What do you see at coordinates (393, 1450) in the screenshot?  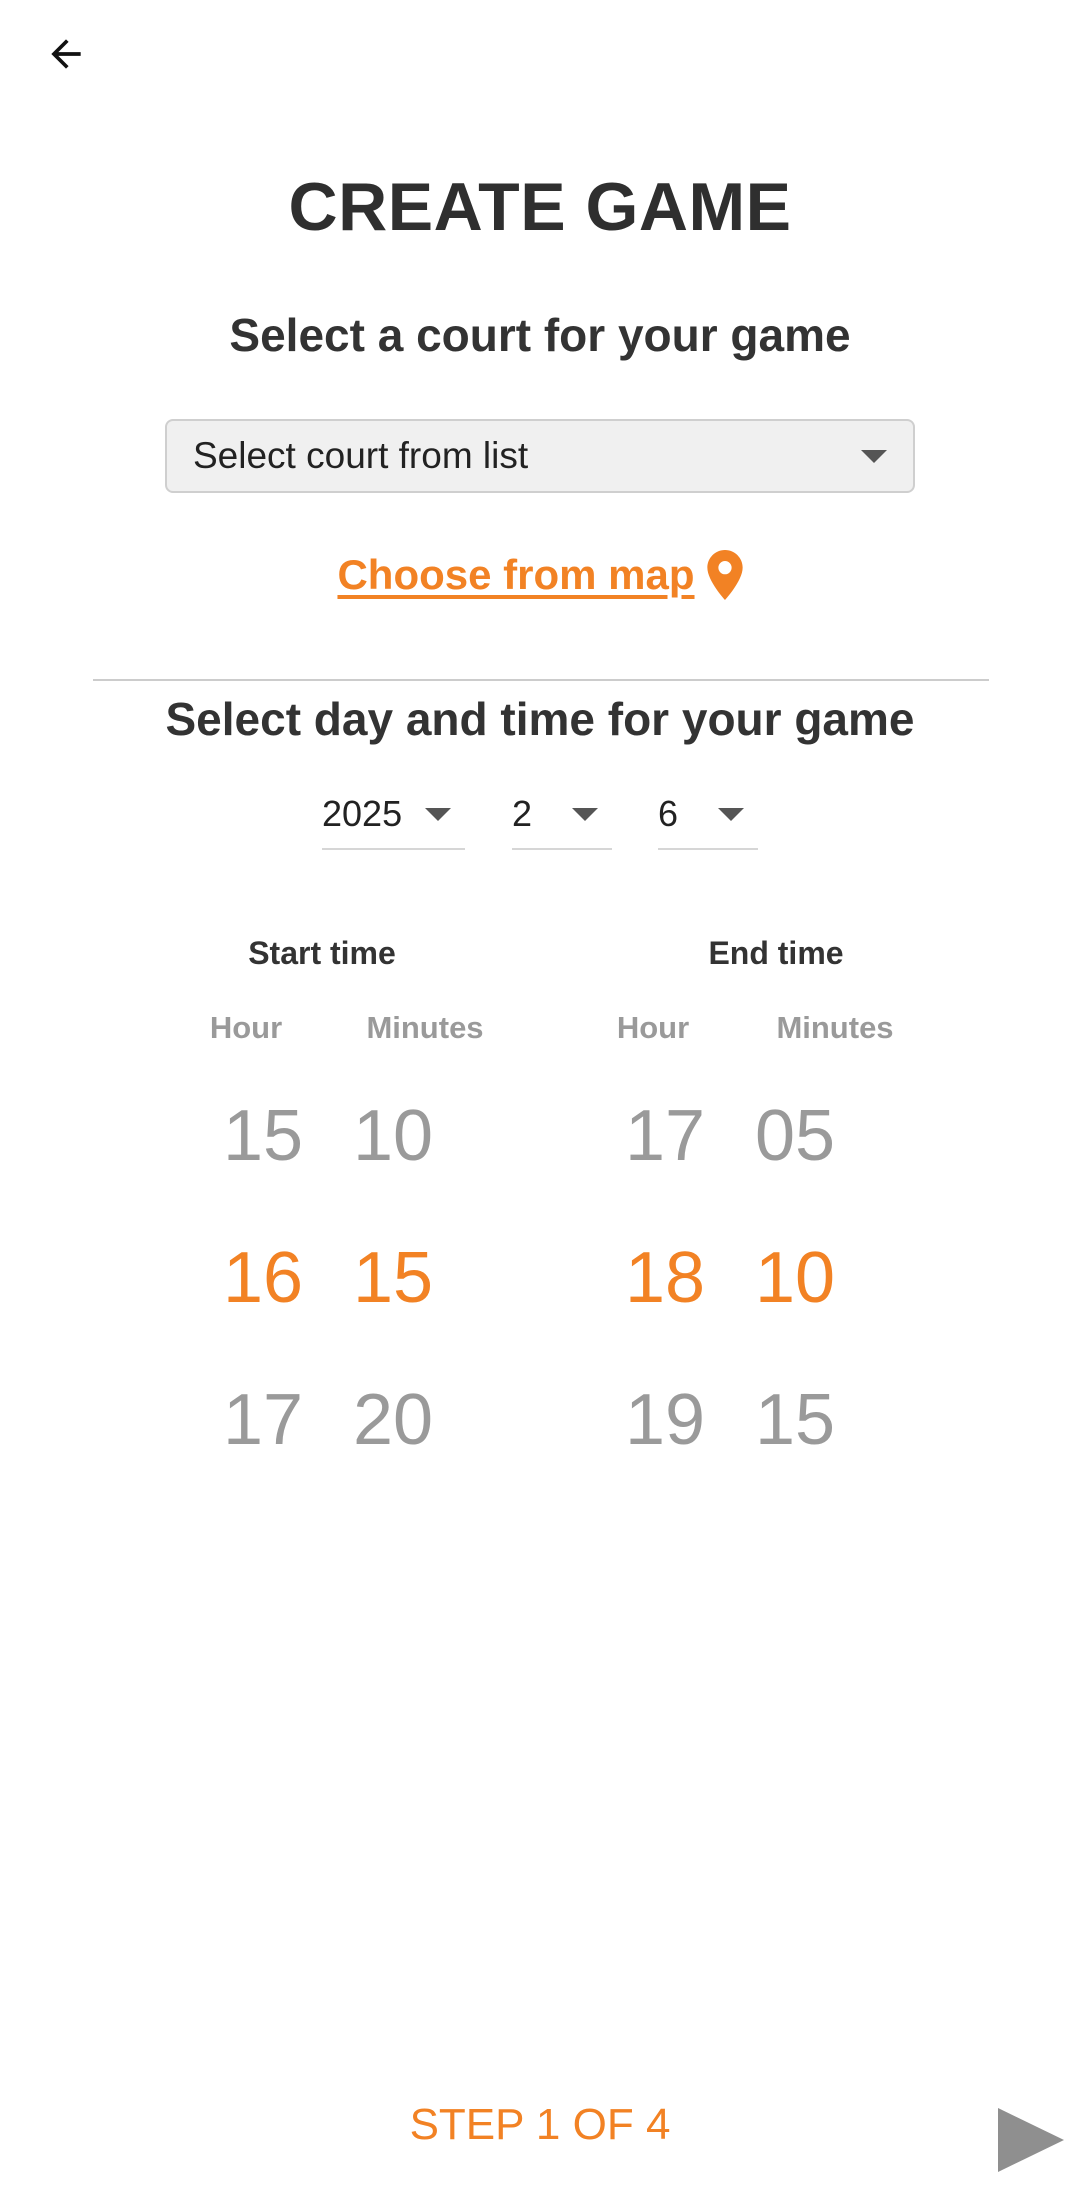 I see `start-minutes-option: 20` at bounding box center [393, 1450].